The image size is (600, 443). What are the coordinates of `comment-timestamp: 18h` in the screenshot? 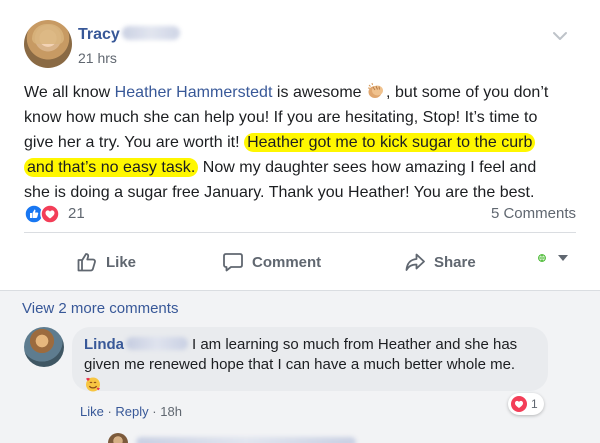 It's located at (171, 411).